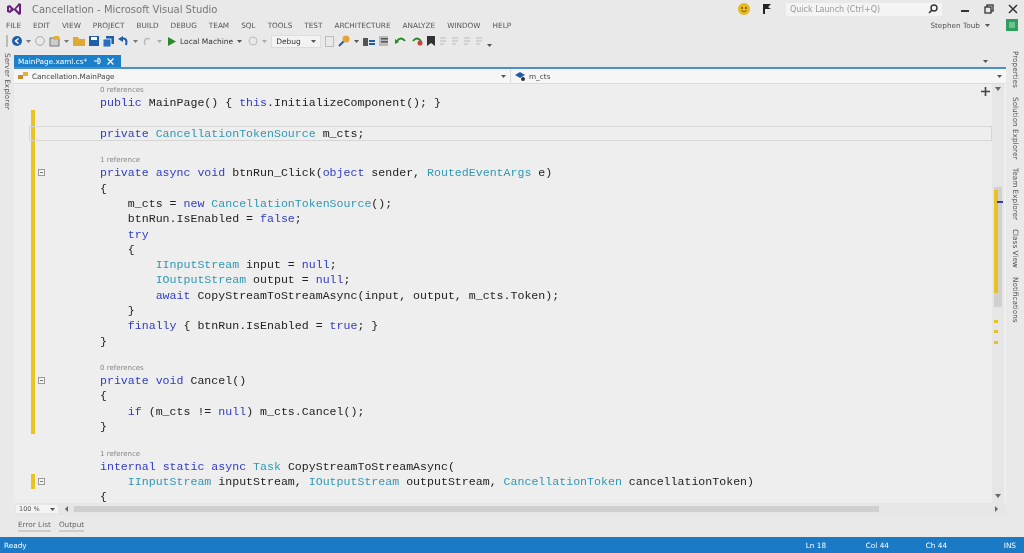 The height and width of the screenshot is (553, 1024). What do you see at coordinates (14, 9) in the screenshot?
I see `visual-studio-logo` at bounding box center [14, 9].